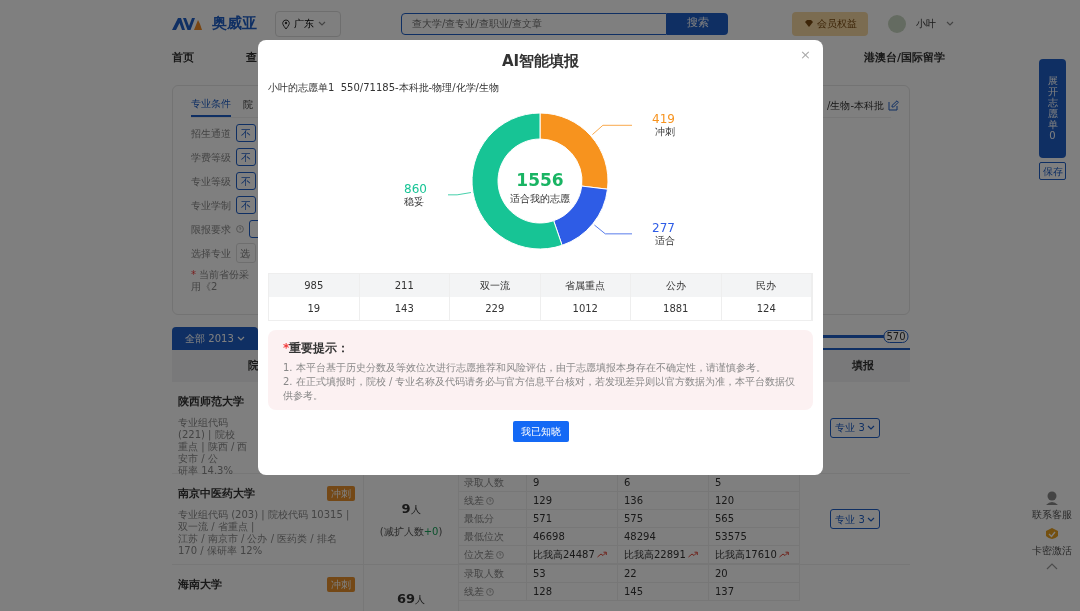 This screenshot has width=1080, height=611. What do you see at coordinates (234, 24) in the screenshot?
I see `logo-text: 奥威亚` at bounding box center [234, 24].